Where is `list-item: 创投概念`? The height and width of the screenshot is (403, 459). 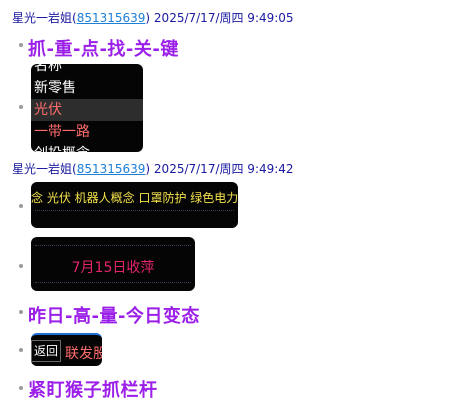 list-item: 创投概念 is located at coordinates (87, 147).